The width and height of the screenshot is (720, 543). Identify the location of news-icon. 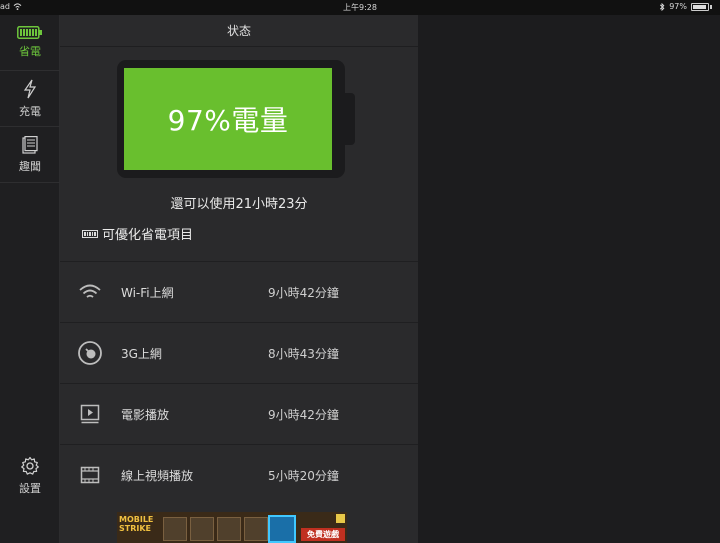
(30, 144).